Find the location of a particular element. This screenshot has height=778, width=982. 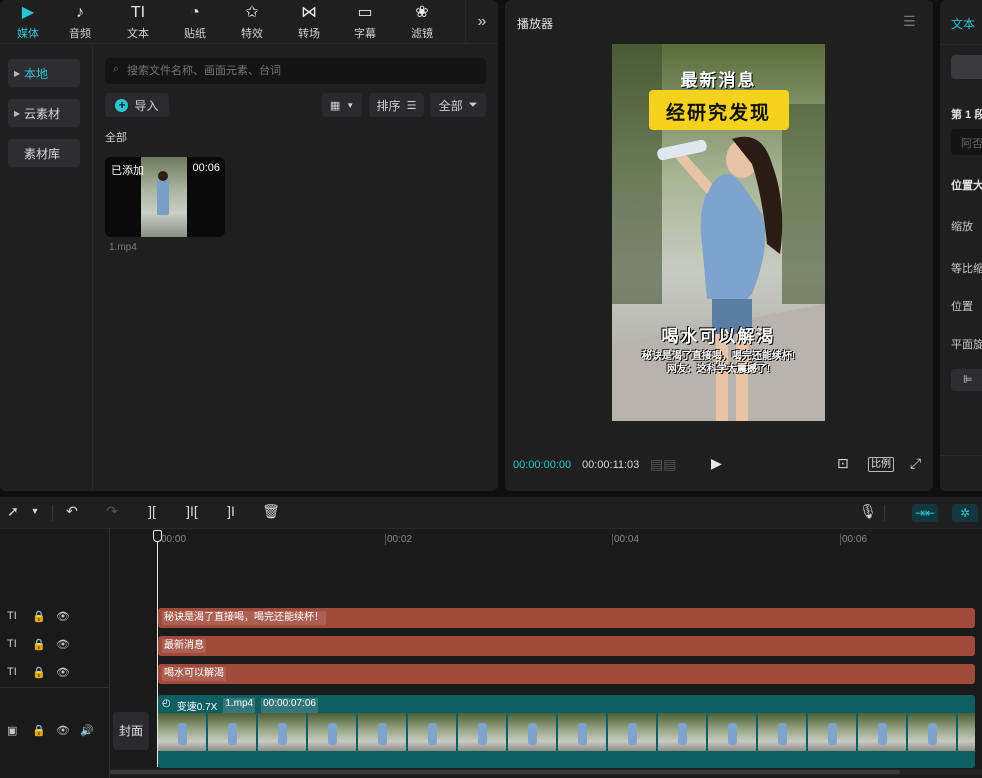

tab-sticker: ◔ 贴纸 is located at coordinates (195, 22).